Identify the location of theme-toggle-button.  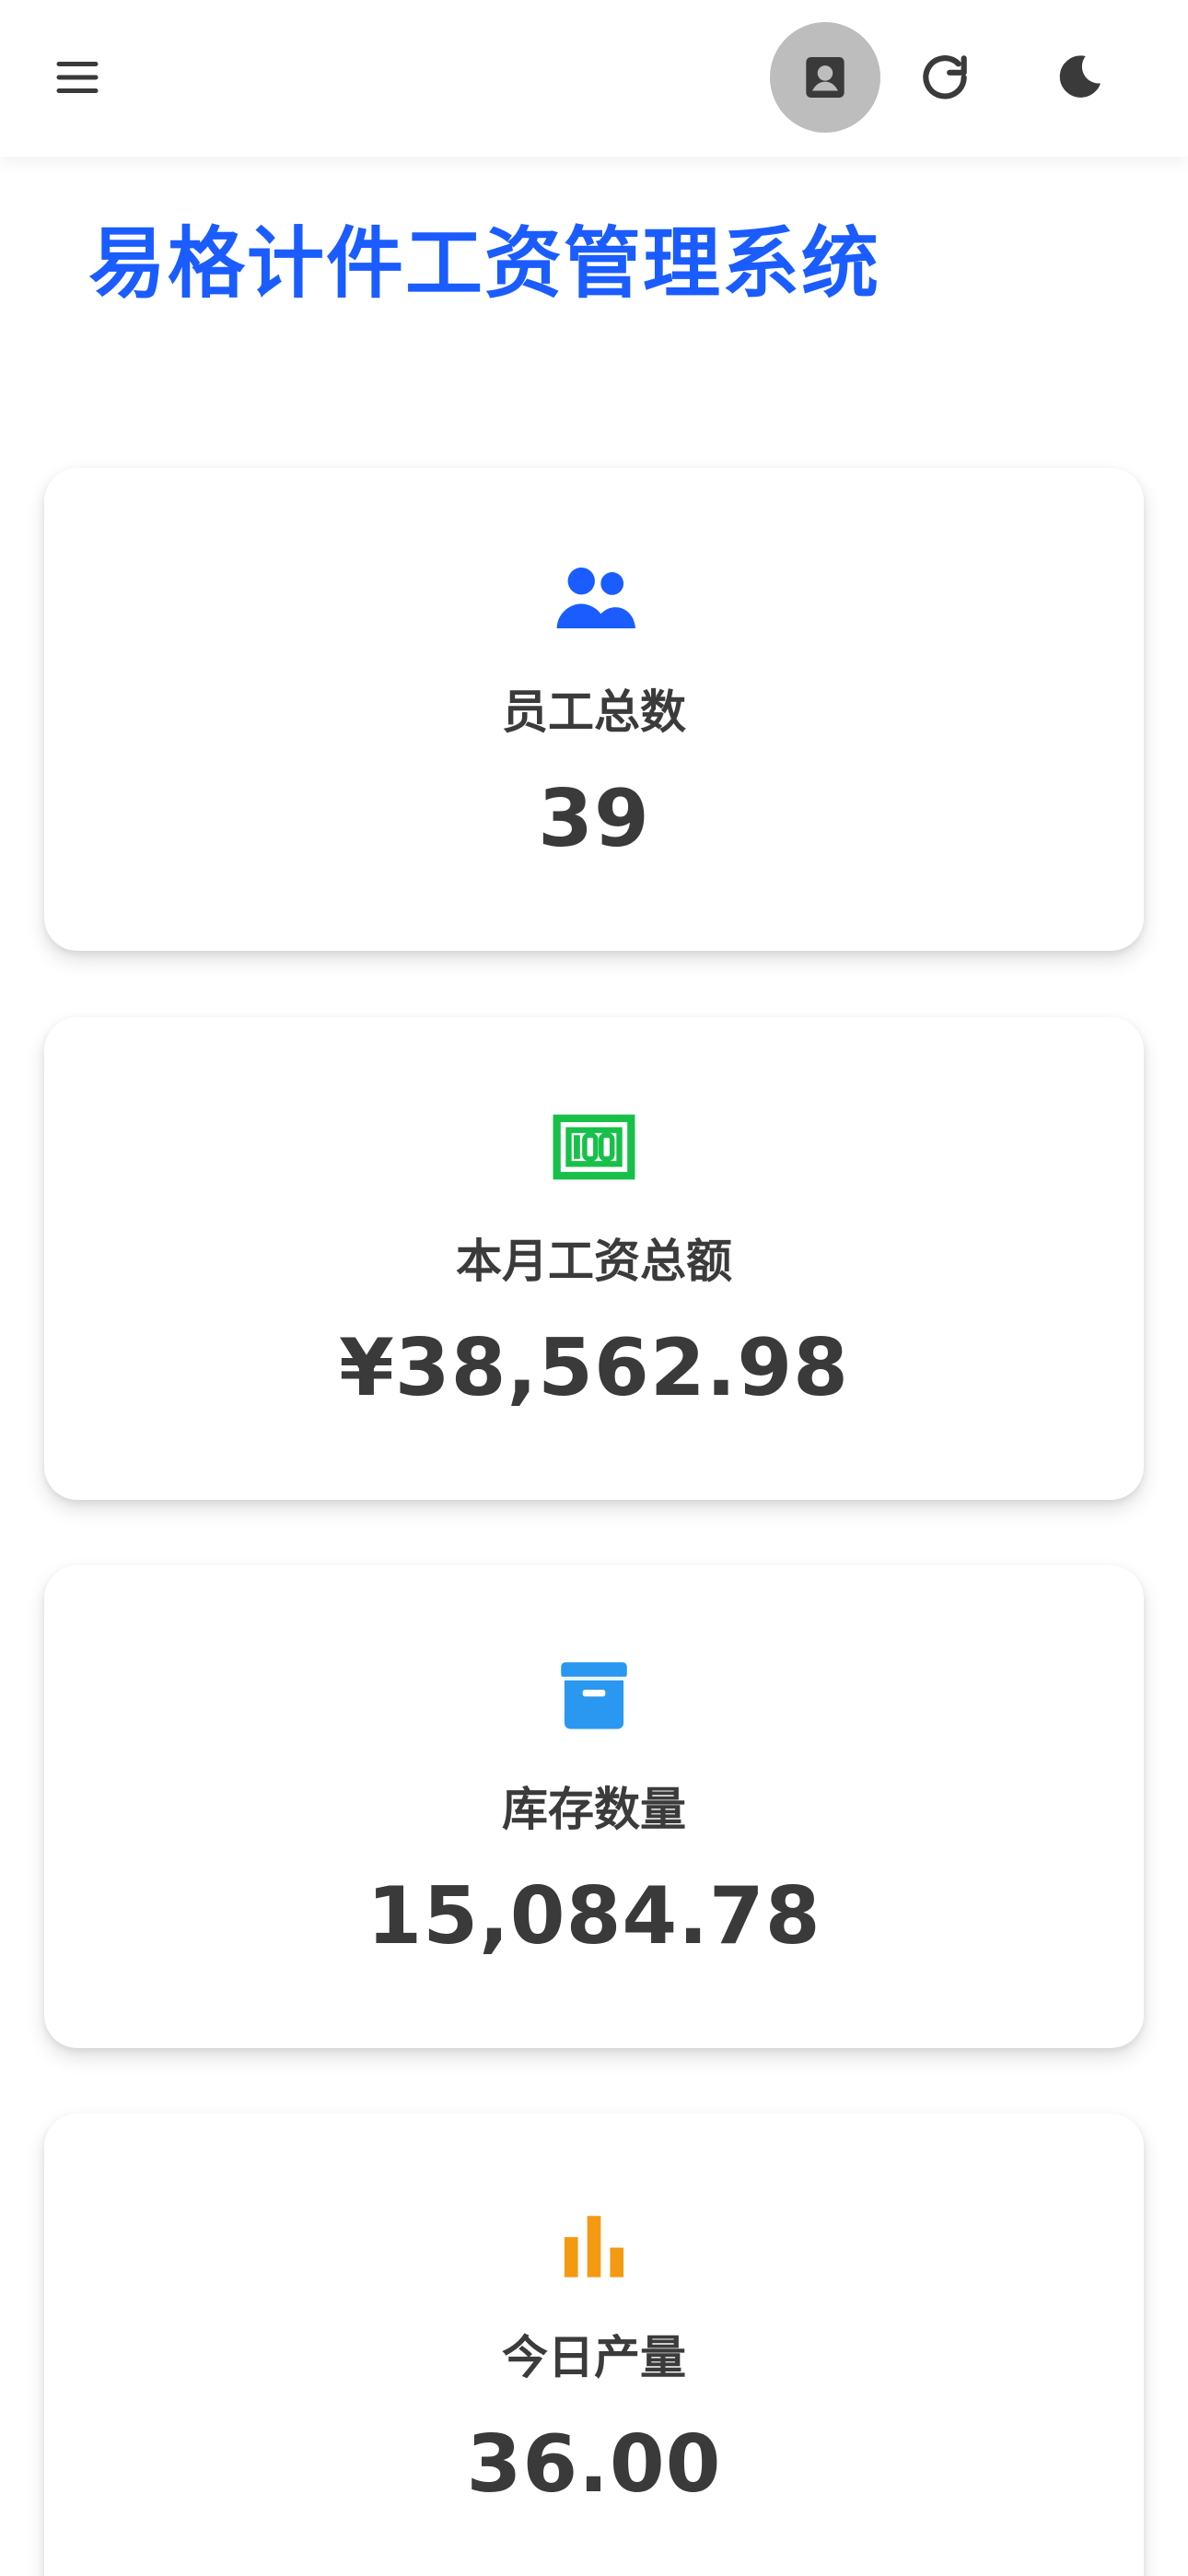
(1079, 77).